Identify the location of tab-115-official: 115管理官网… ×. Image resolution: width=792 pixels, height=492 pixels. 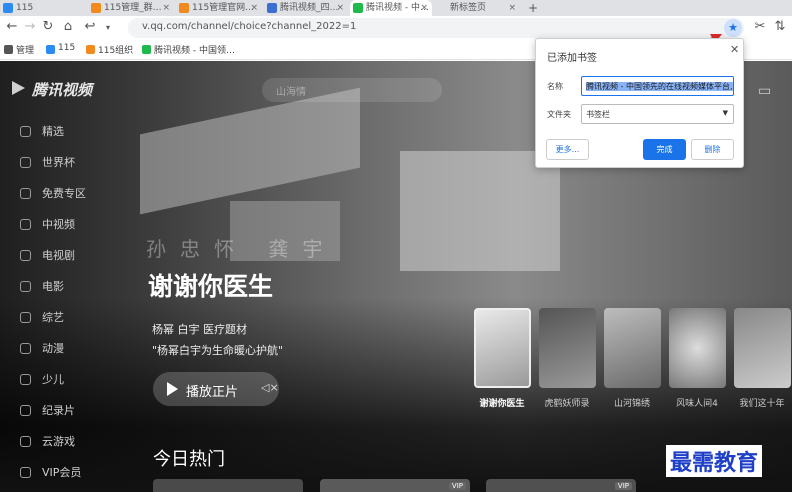
(219, 8).